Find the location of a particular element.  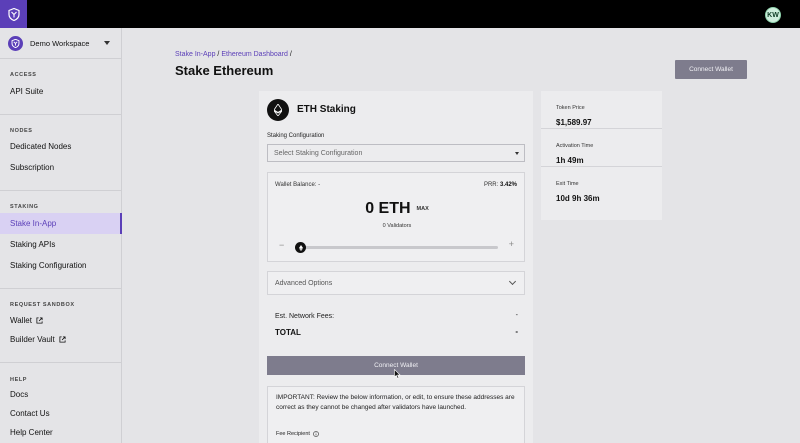

advanced-options-toggle: Advanced Options is located at coordinates (396, 283).